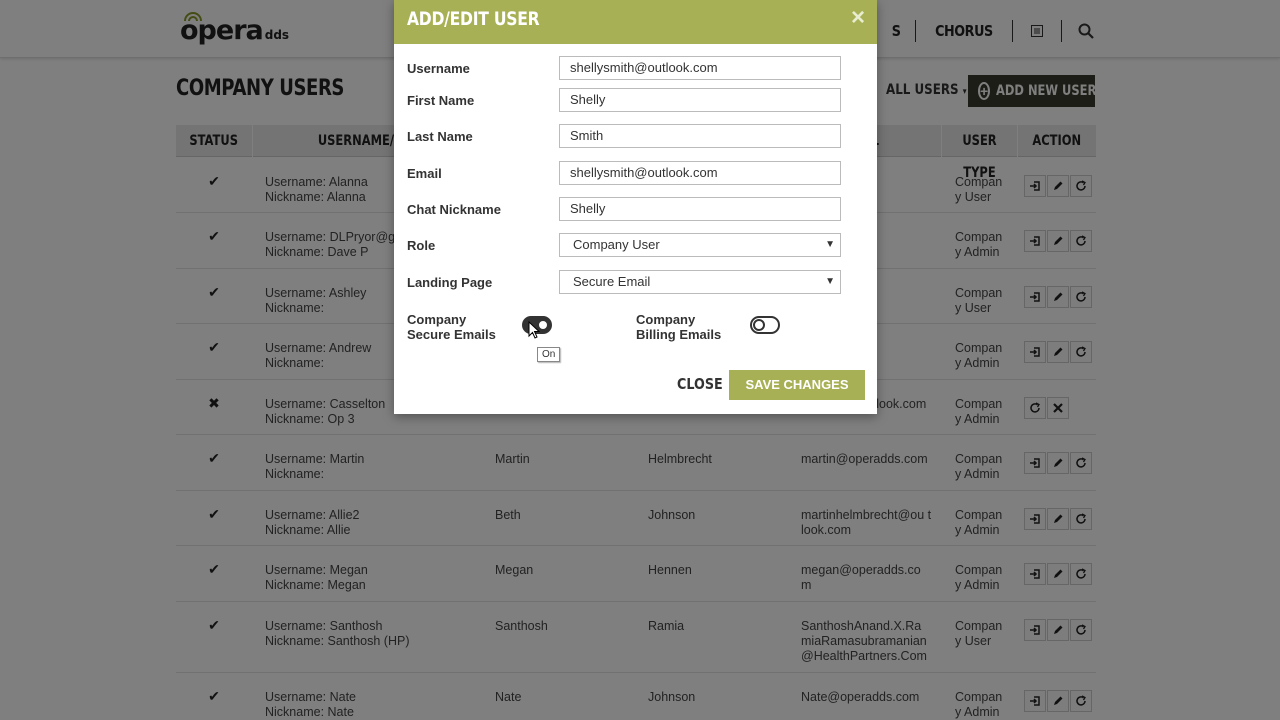  I want to click on last-name-label: Last Name, so click(440, 136).